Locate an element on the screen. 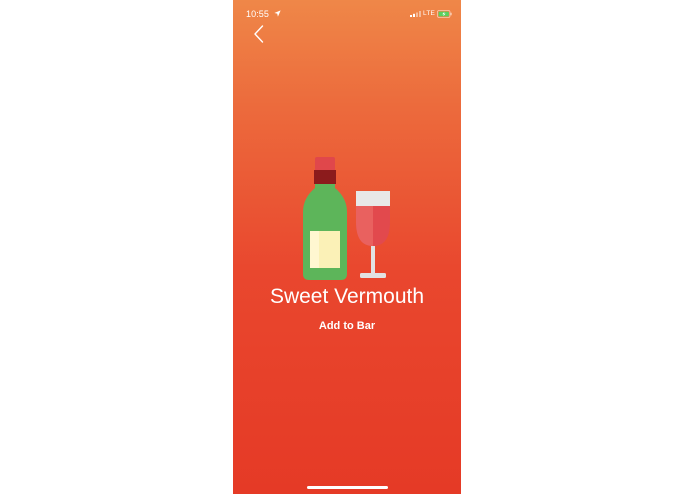 This screenshot has width=695, height=494. battery-charging-icon is located at coordinates (444, 14).